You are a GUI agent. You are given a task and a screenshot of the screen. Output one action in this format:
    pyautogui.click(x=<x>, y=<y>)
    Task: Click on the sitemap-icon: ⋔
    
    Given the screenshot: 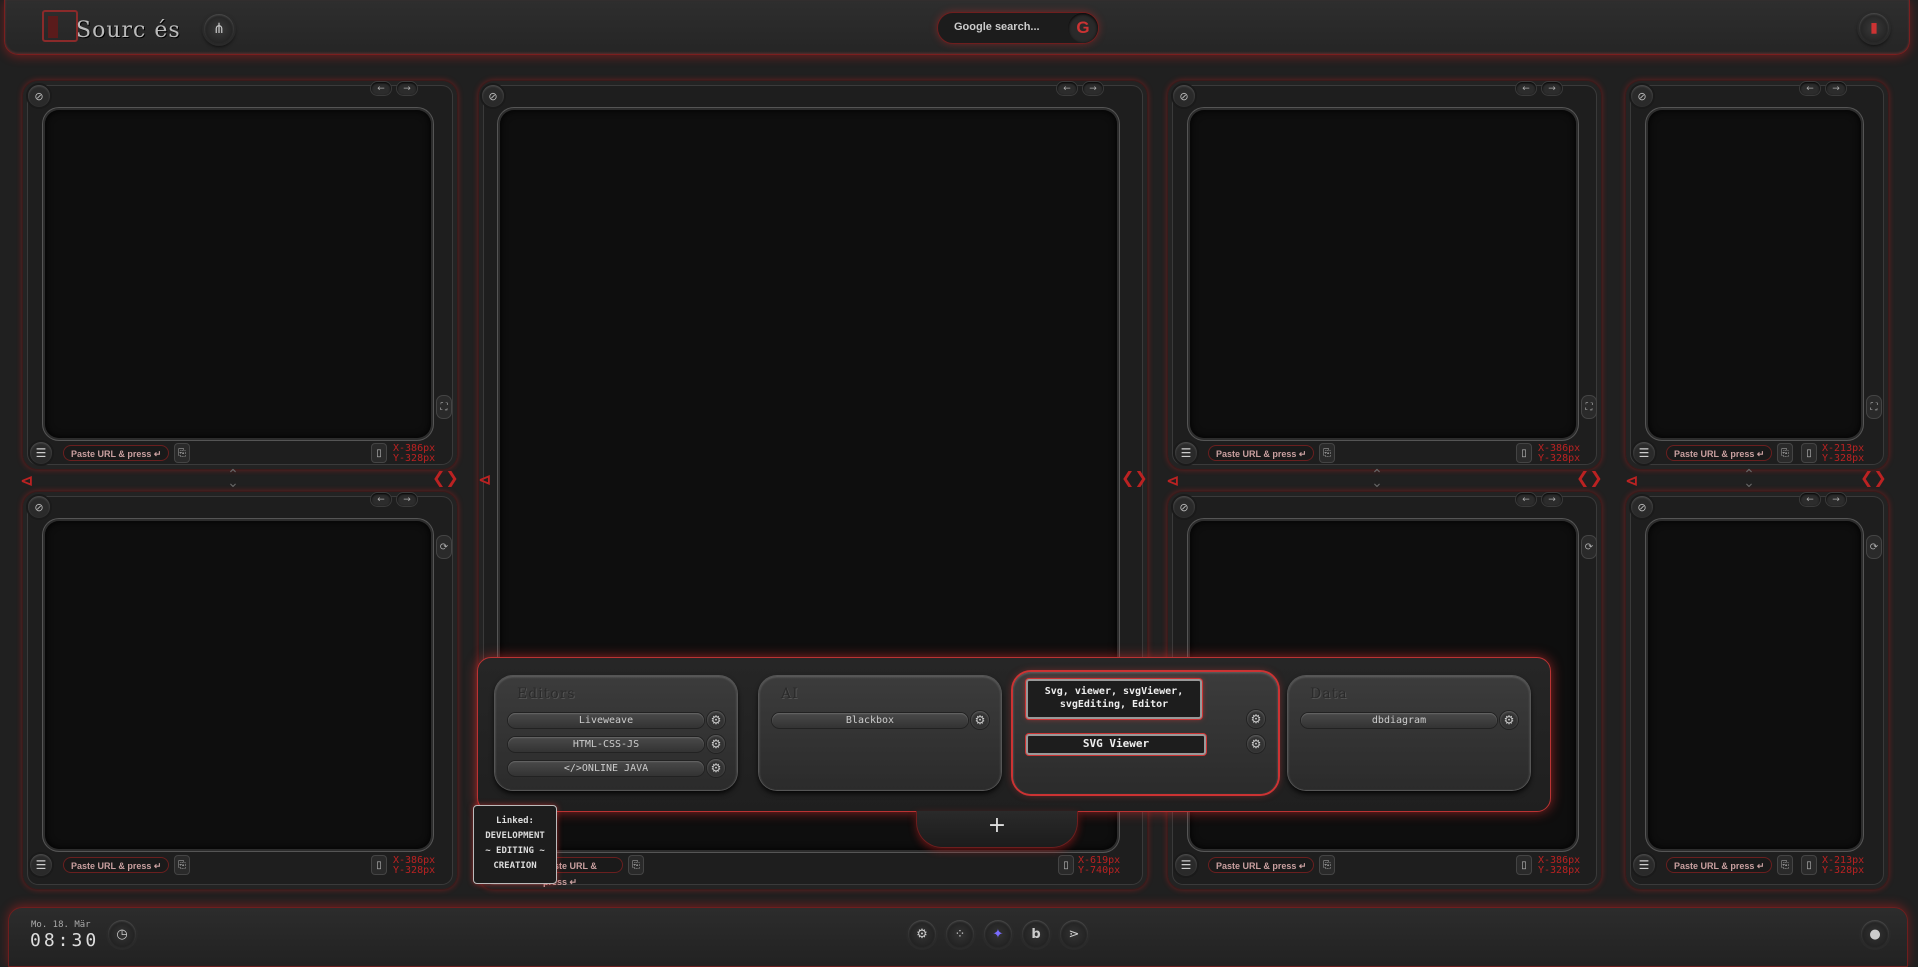 What is the action you would take?
    pyautogui.click(x=219, y=29)
    